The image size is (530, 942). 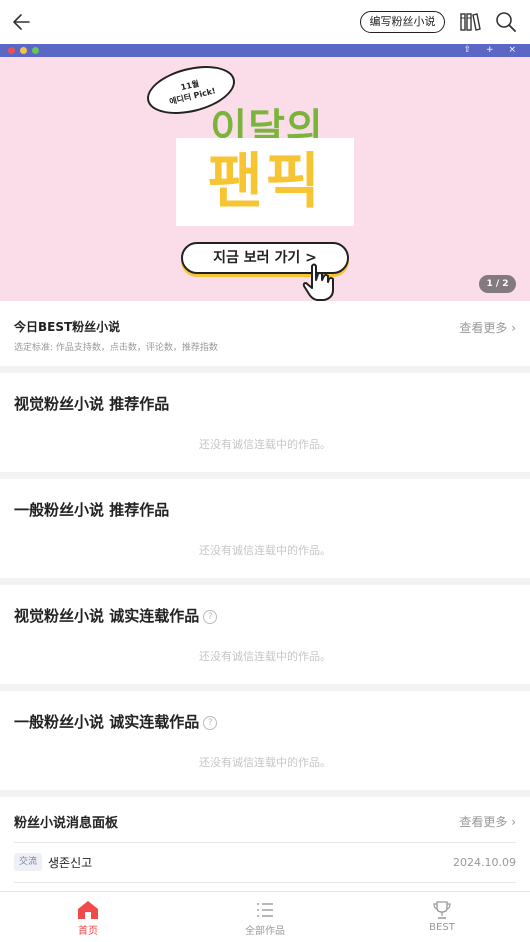 What do you see at coordinates (88, 910) in the screenshot?
I see `home-icon` at bounding box center [88, 910].